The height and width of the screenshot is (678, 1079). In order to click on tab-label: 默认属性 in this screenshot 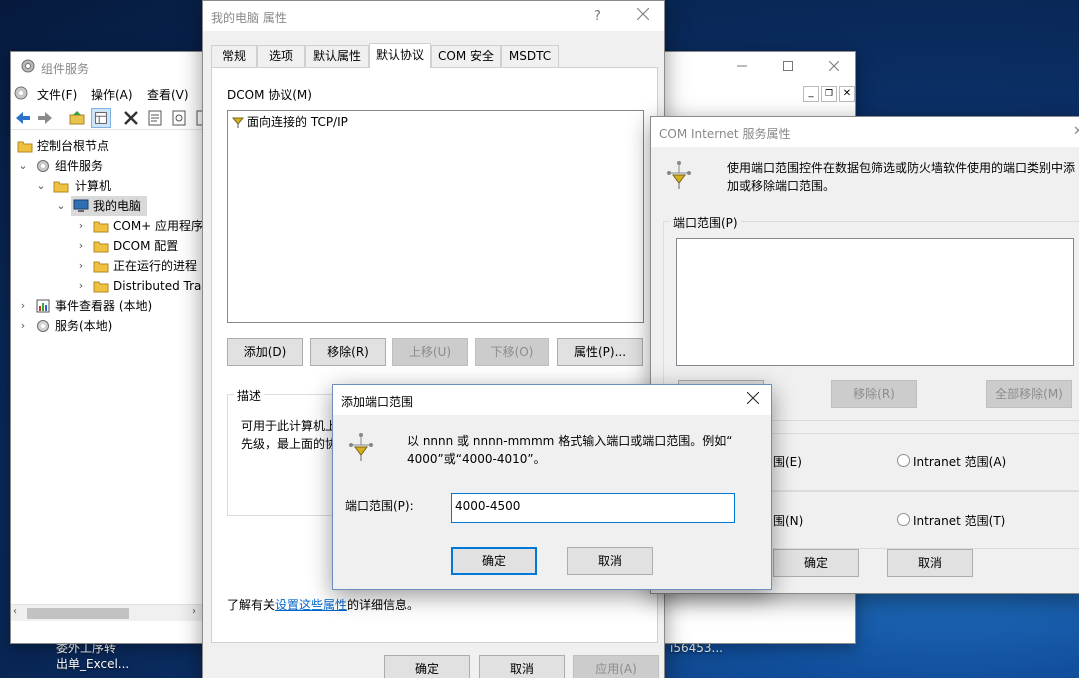, I will do `click(336, 56)`.